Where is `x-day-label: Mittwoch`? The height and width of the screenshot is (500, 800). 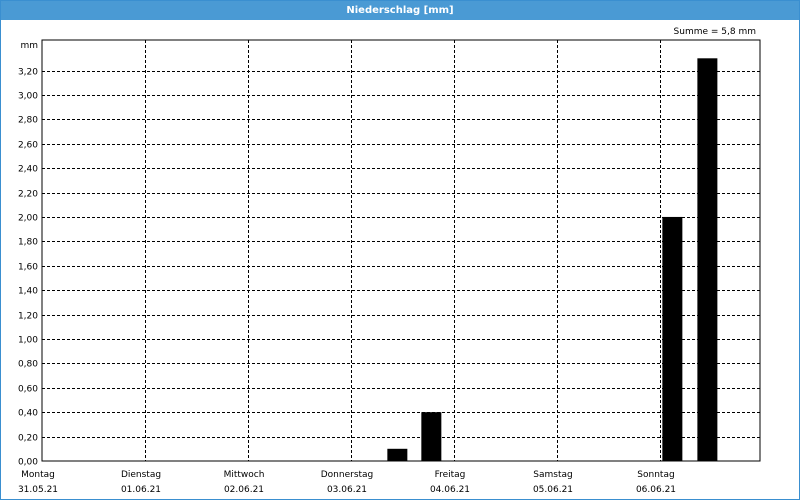
x-day-label: Mittwoch is located at coordinates (244, 475).